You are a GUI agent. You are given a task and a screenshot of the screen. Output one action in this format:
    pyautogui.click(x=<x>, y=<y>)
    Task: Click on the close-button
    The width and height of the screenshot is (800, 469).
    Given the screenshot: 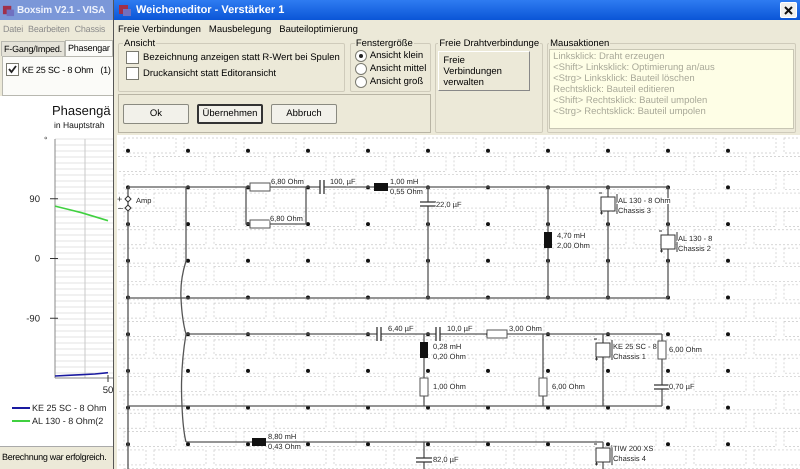 What is the action you would take?
    pyautogui.click(x=788, y=10)
    